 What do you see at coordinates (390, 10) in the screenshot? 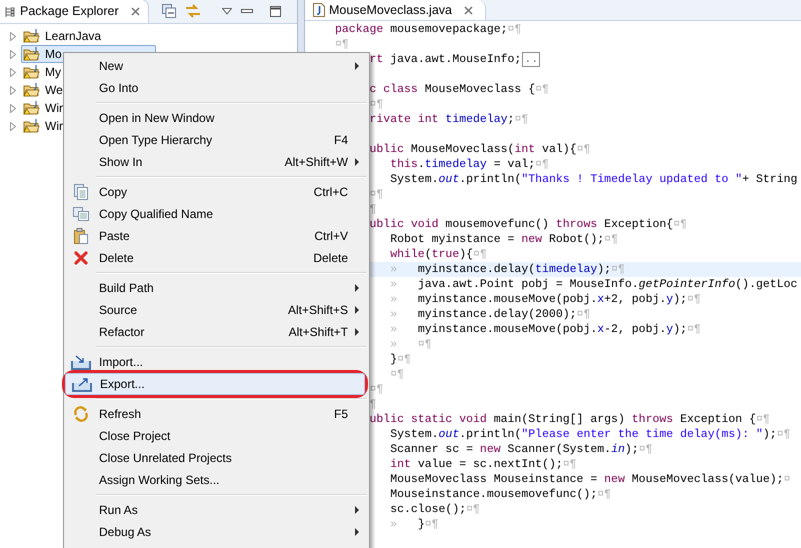
I see `editor-tab-title: MouseMoveclass.java` at bounding box center [390, 10].